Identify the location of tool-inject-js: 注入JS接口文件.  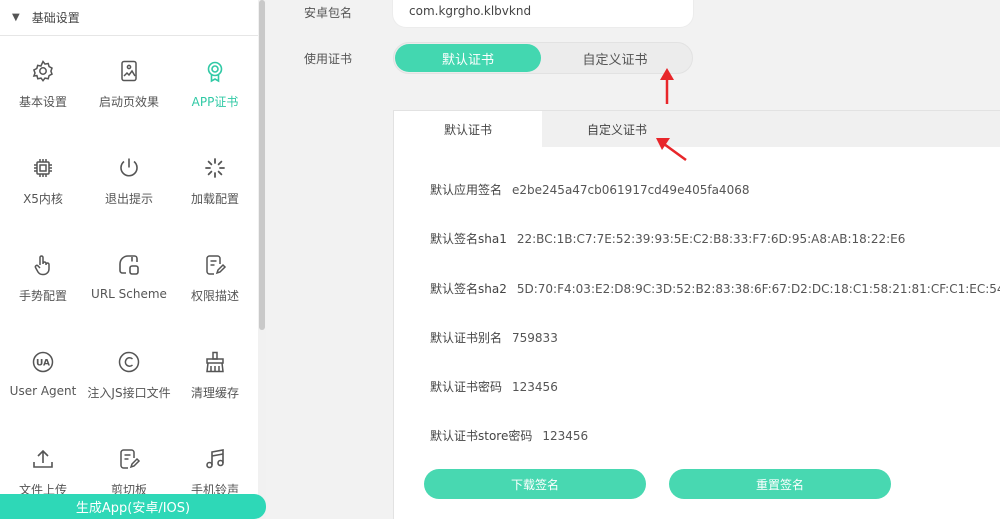
(129, 374).